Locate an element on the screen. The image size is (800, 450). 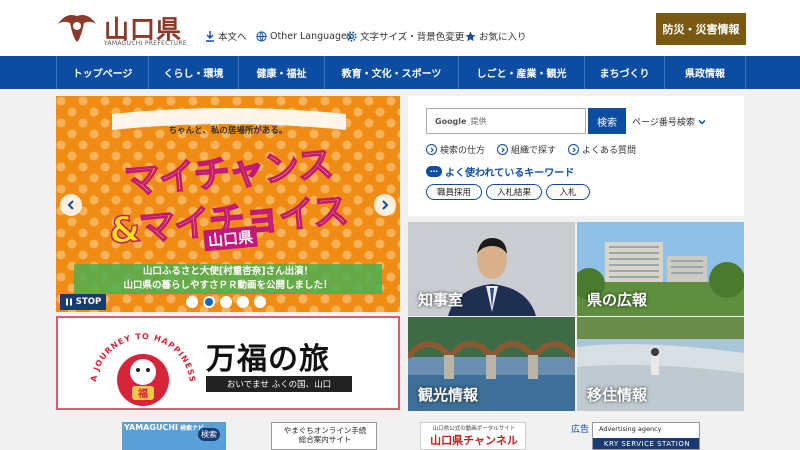
banner-title: YAMAGUCHI 検索ナビ is located at coordinates (164, 427).